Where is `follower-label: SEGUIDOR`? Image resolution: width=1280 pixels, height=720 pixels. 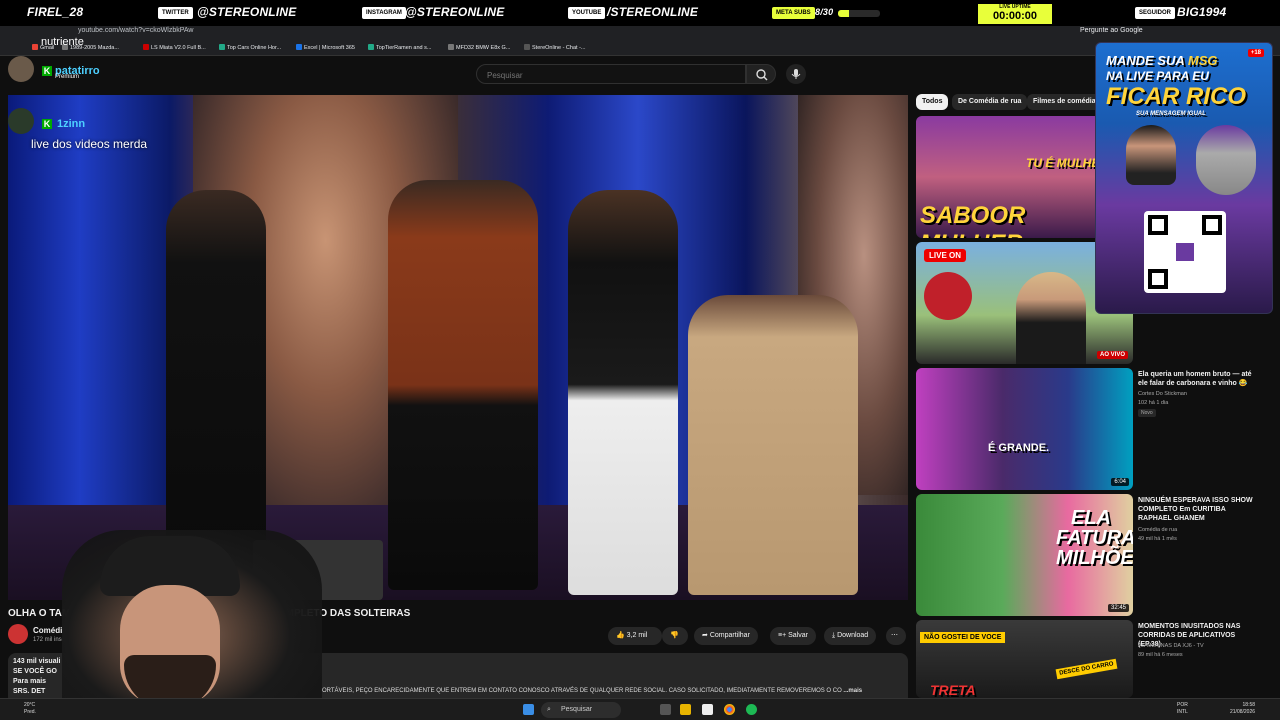
follower-label: SEGUIDOR is located at coordinates (1155, 13).